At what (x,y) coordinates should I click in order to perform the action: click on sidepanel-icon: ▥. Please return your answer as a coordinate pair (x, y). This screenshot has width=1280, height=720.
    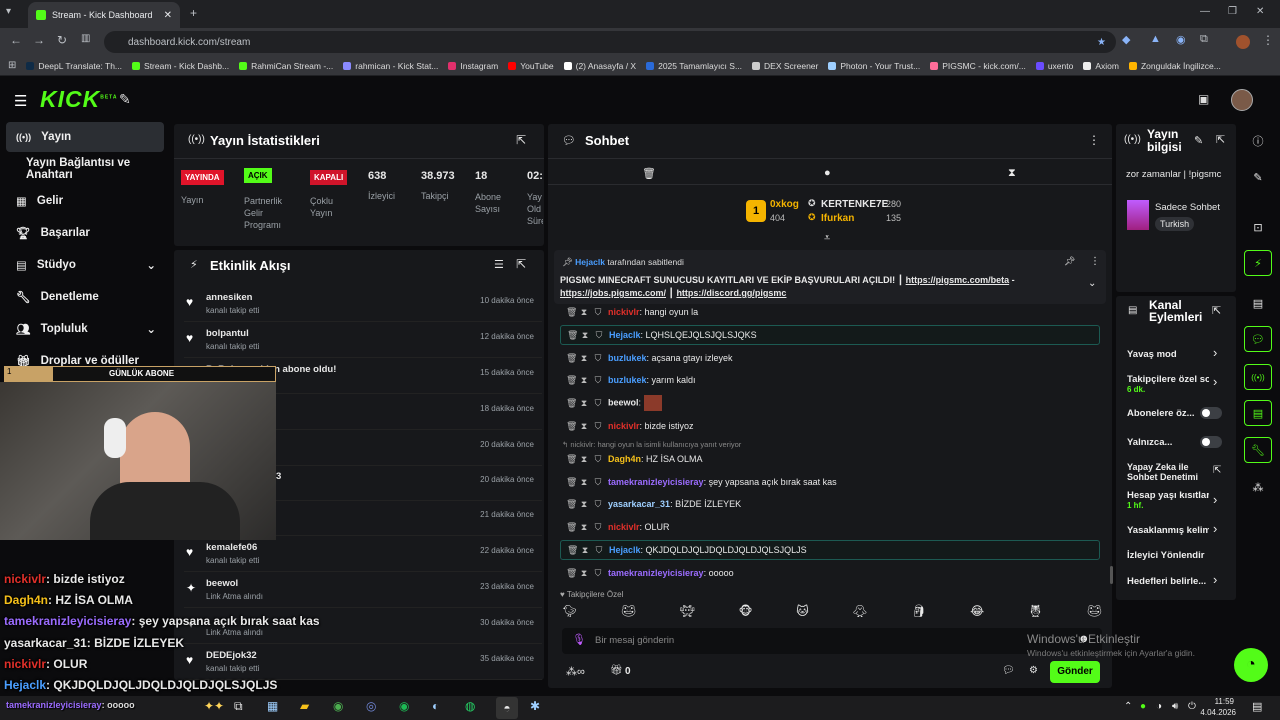
    Looking at the image, I should click on (85, 38).